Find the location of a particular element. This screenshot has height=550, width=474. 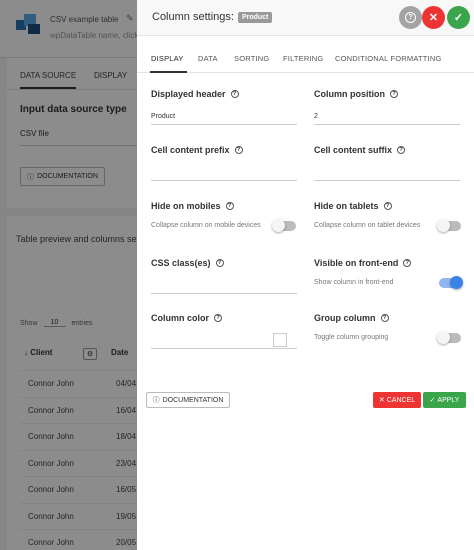

close-button: ✕ is located at coordinates (433, 17).